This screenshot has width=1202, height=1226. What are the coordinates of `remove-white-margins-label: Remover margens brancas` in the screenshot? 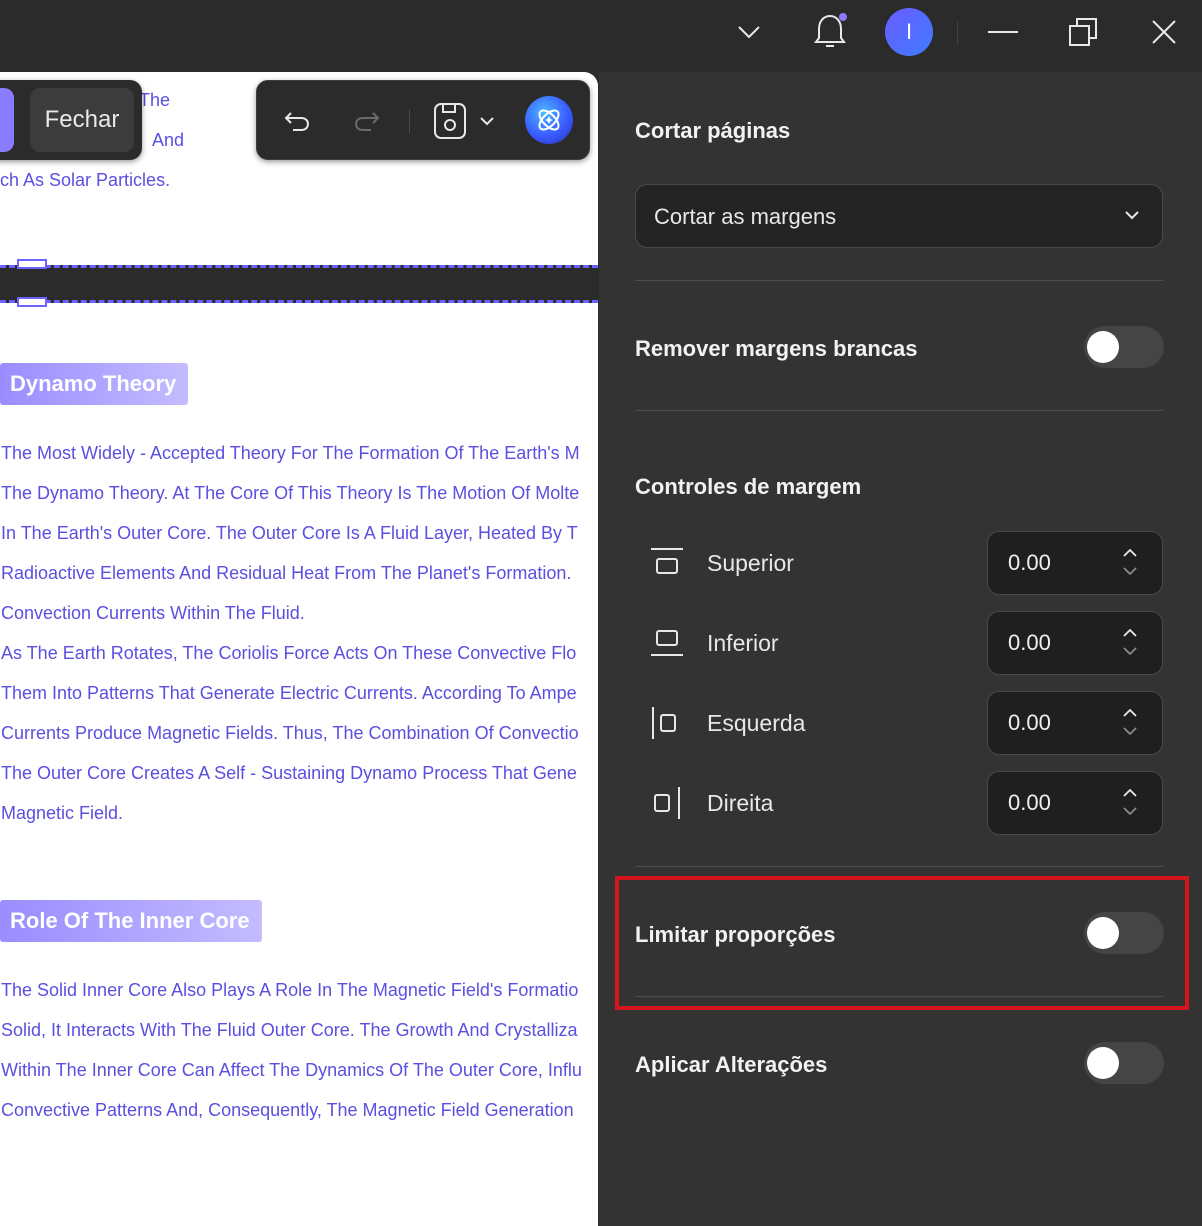 It's located at (776, 348).